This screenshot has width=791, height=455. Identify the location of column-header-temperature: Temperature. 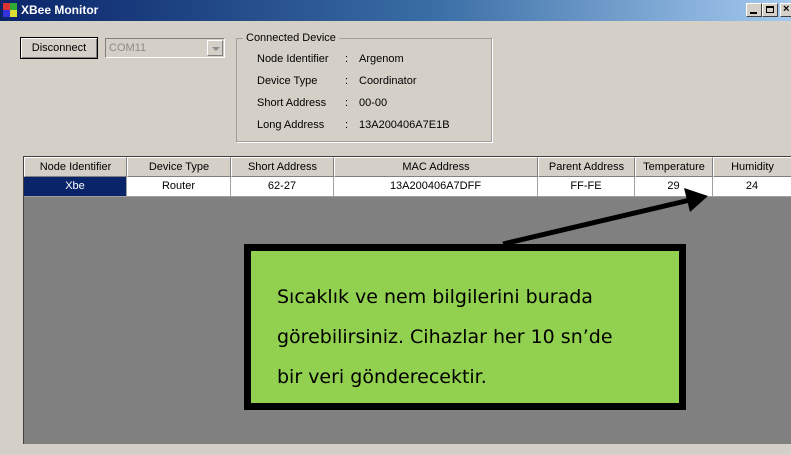
(674, 167).